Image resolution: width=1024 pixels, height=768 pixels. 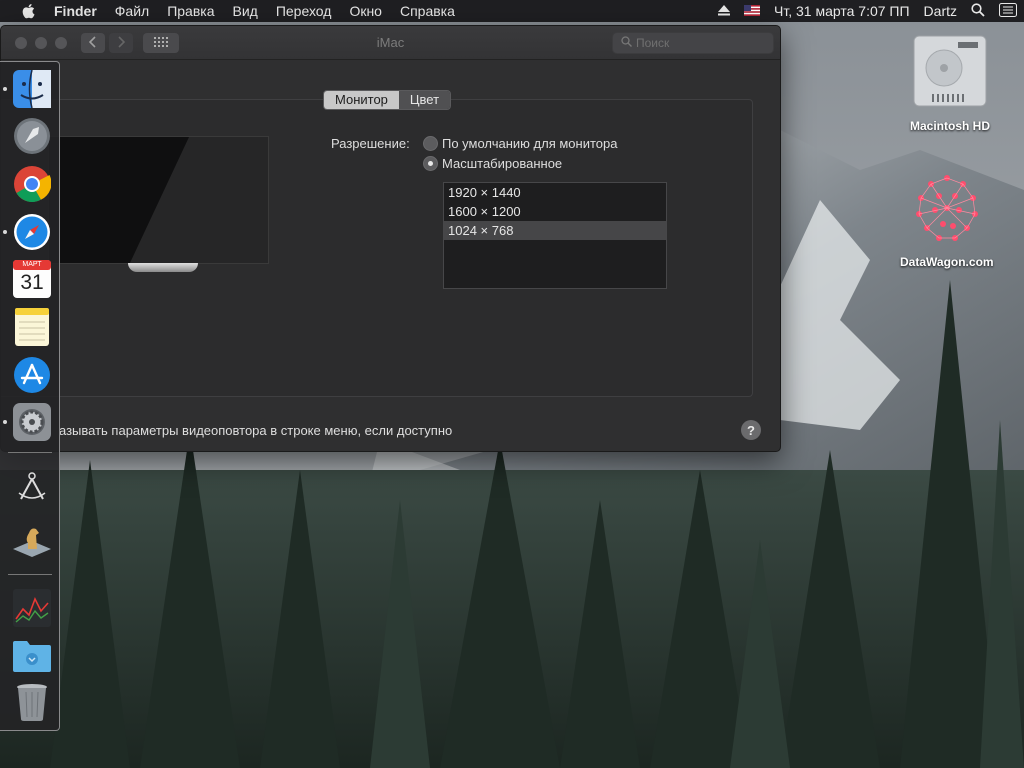 I want to click on dock-notes-icon, so click(x=32, y=327).